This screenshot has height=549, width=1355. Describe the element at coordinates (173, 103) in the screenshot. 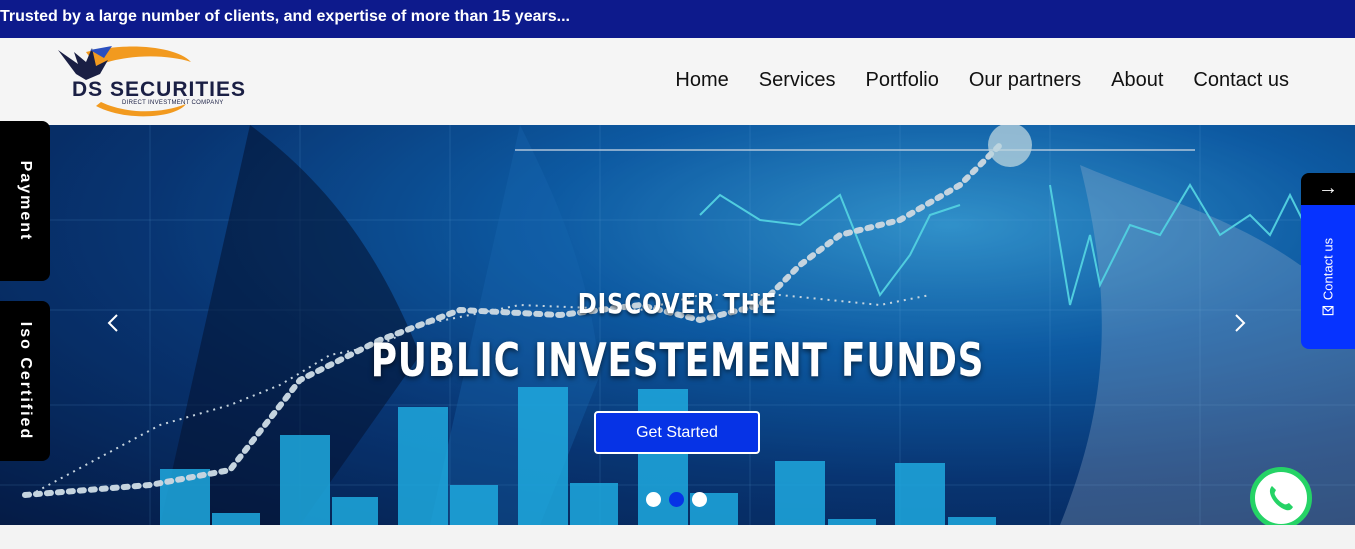

I see `logo-tagline: DIRECT INVESTMENT COMPANY` at that location.